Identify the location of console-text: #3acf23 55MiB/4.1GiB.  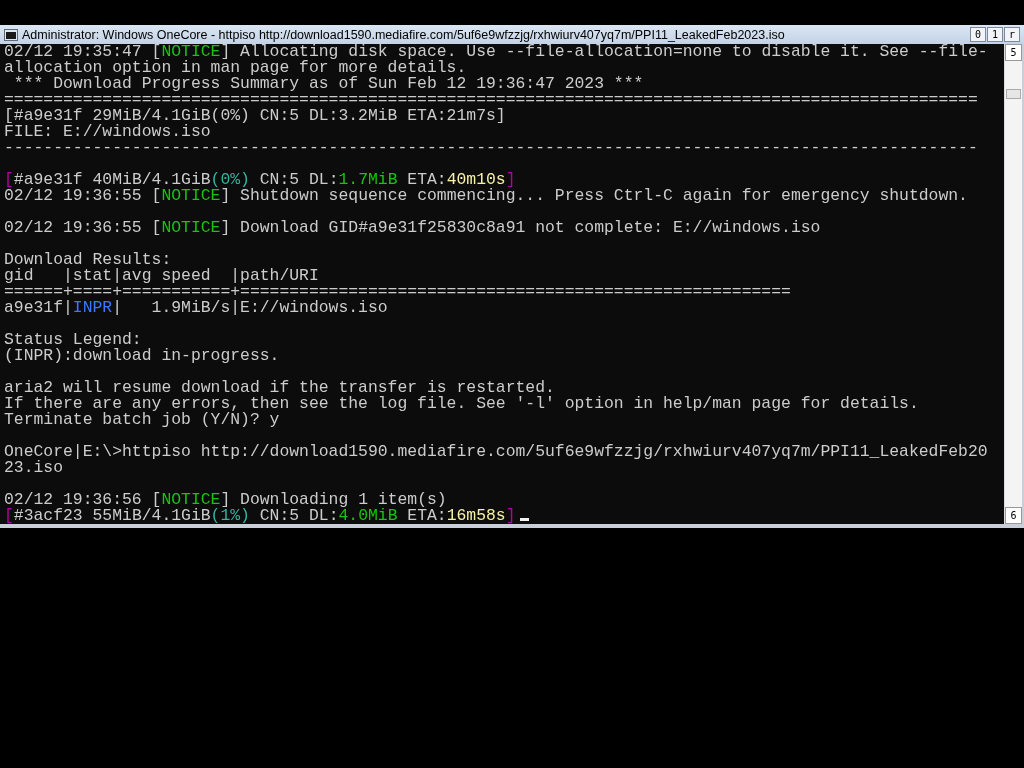
(112, 515).